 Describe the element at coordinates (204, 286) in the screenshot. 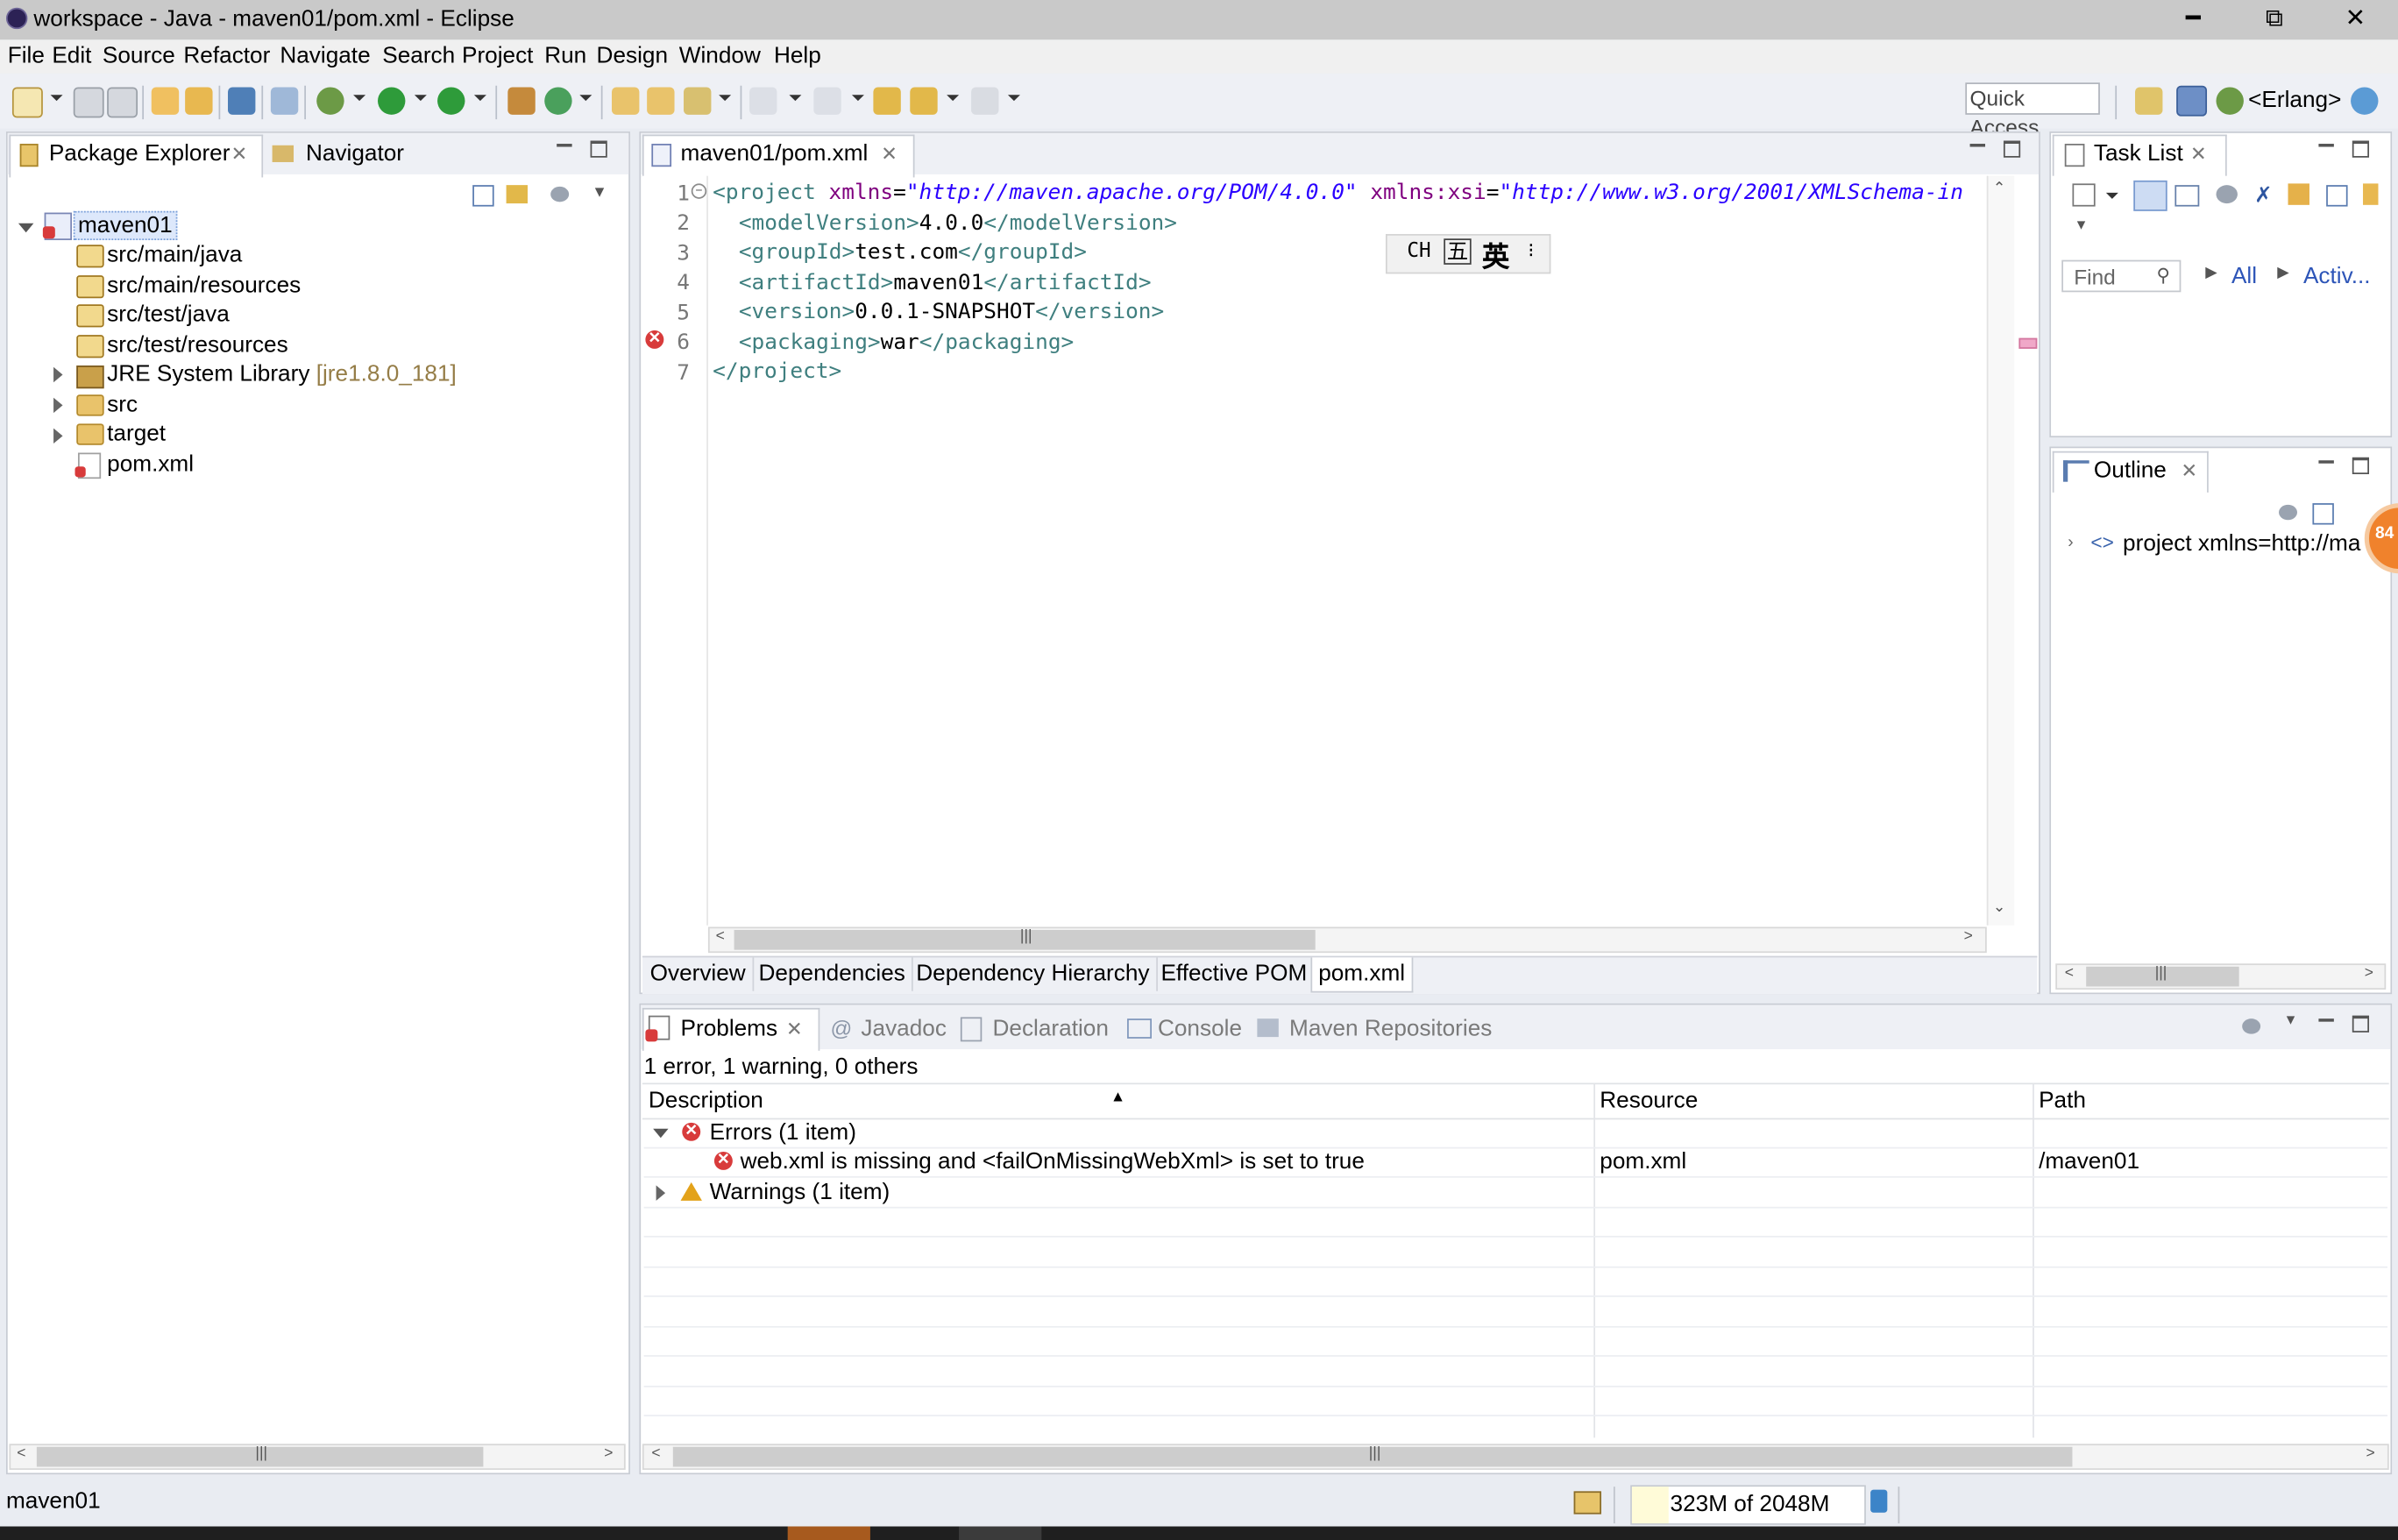

I see `tree-item-src-main-resources: src/main/resources` at that location.